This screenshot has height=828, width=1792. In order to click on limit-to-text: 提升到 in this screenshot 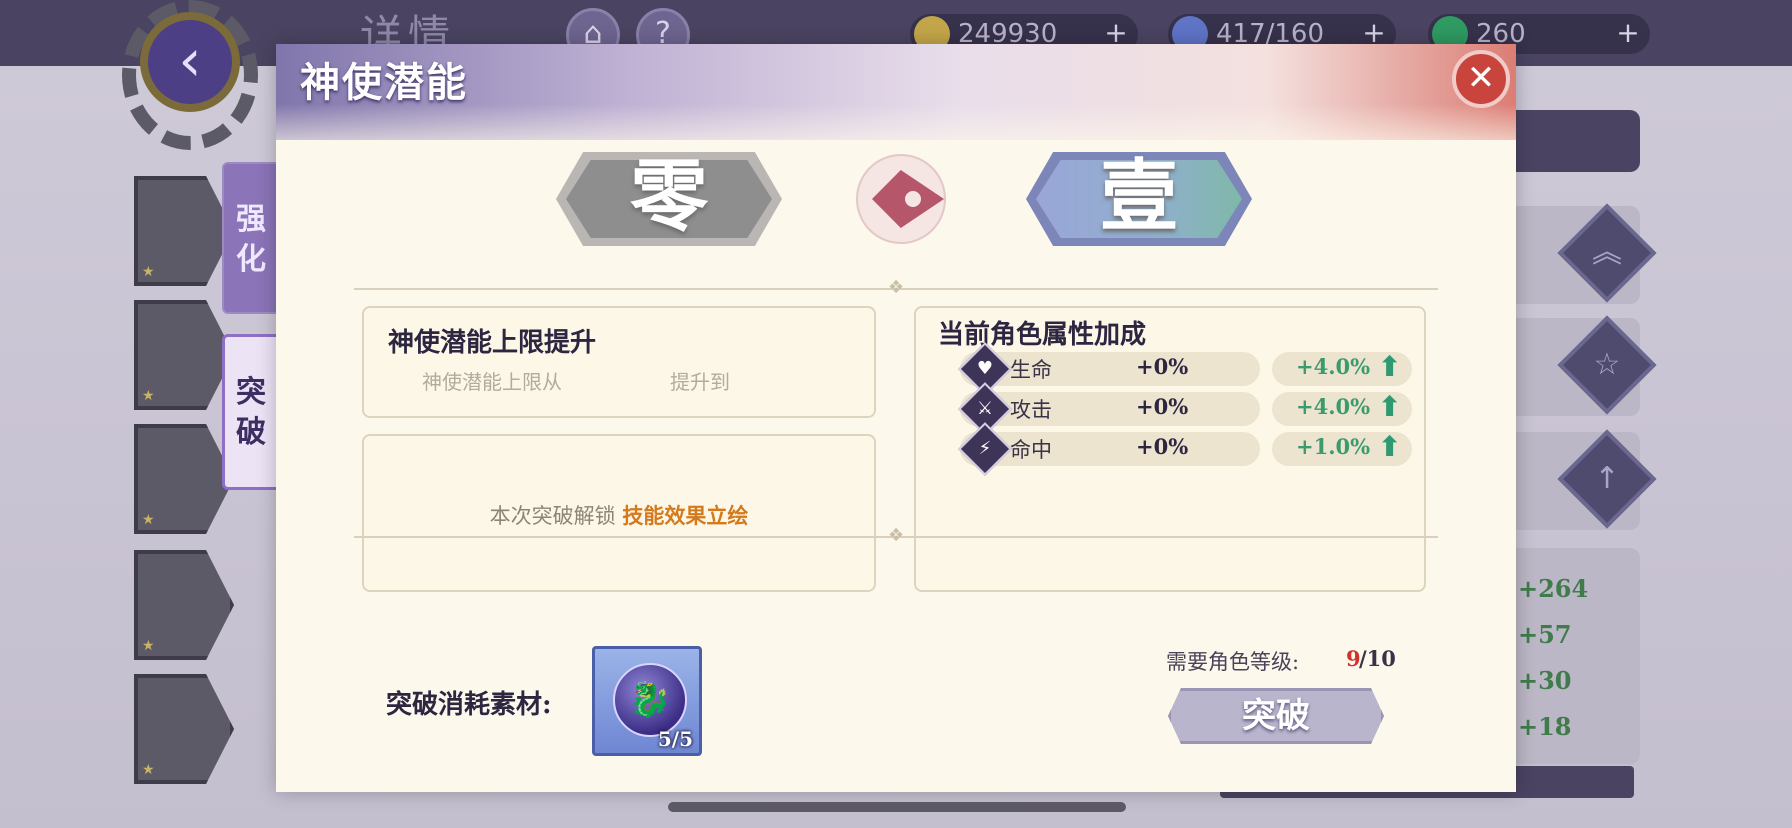, I will do `click(700, 382)`.